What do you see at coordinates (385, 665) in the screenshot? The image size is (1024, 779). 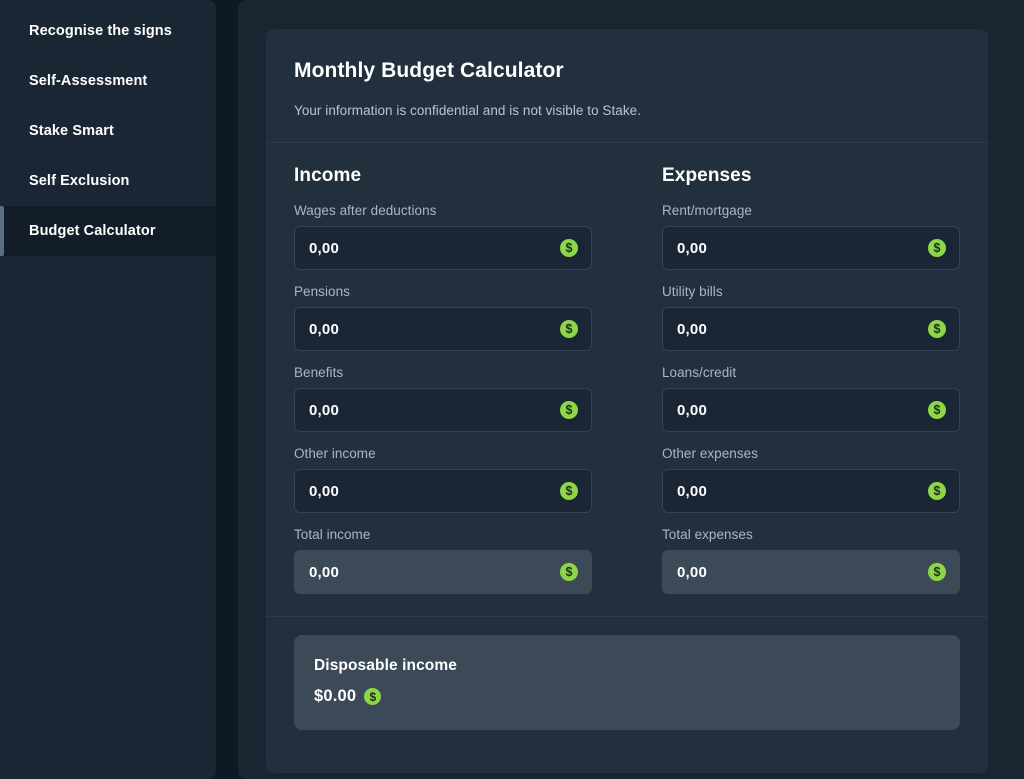 I see `disposable-income-label: Disposable income` at bounding box center [385, 665].